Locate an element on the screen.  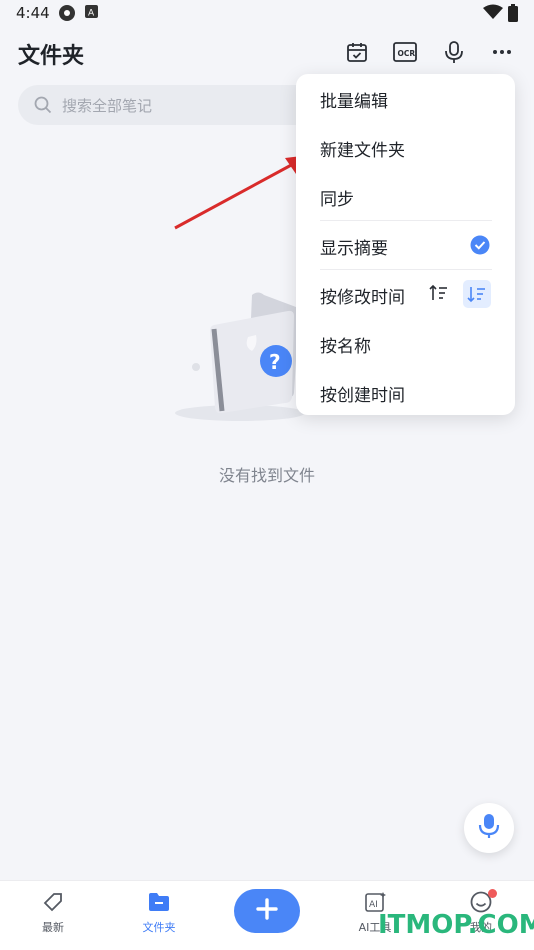
sort-ascending-icon is located at coordinates (439, 293).